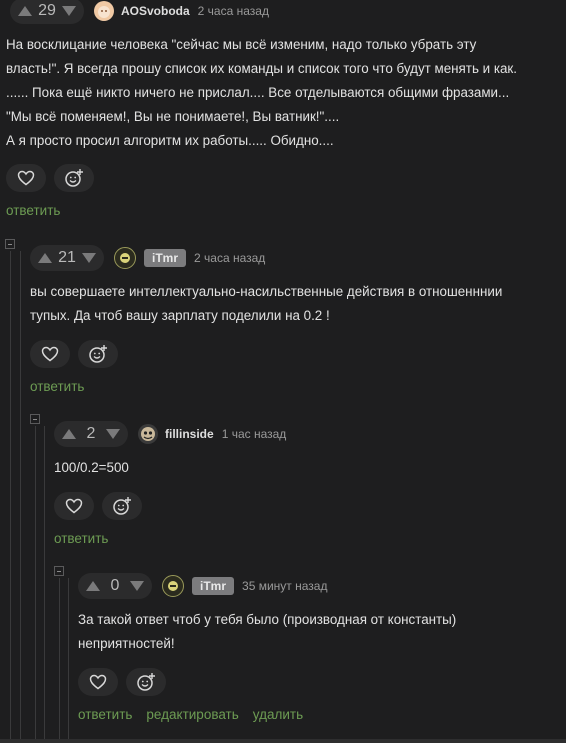 The width and height of the screenshot is (566, 743). What do you see at coordinates (284, 586) in the screenshot?
I see `timestamp: 35 минут назад` at bounding box center [284, 586].